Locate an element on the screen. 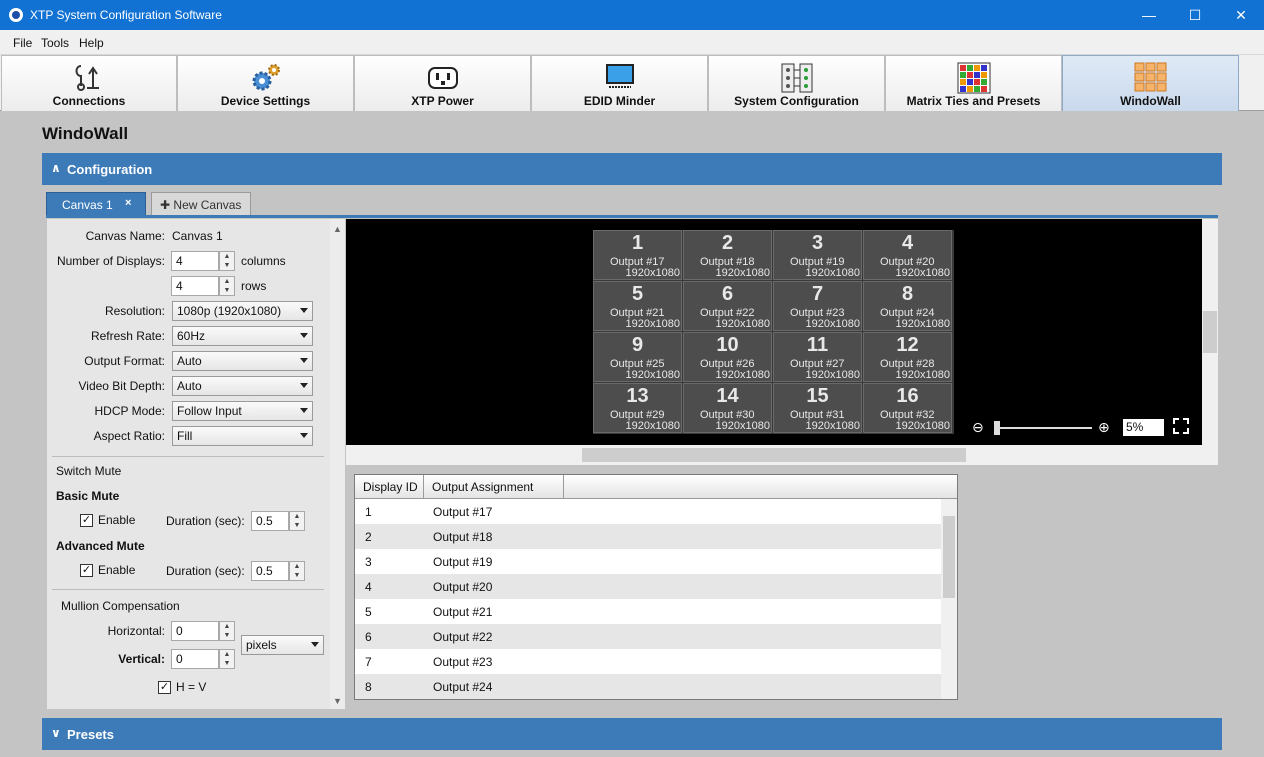 Image resolution: width=1264 pixels, height=757 pixels. display-cell: 5 Output #21 1920x1080 is located at coordinates (637, 306).